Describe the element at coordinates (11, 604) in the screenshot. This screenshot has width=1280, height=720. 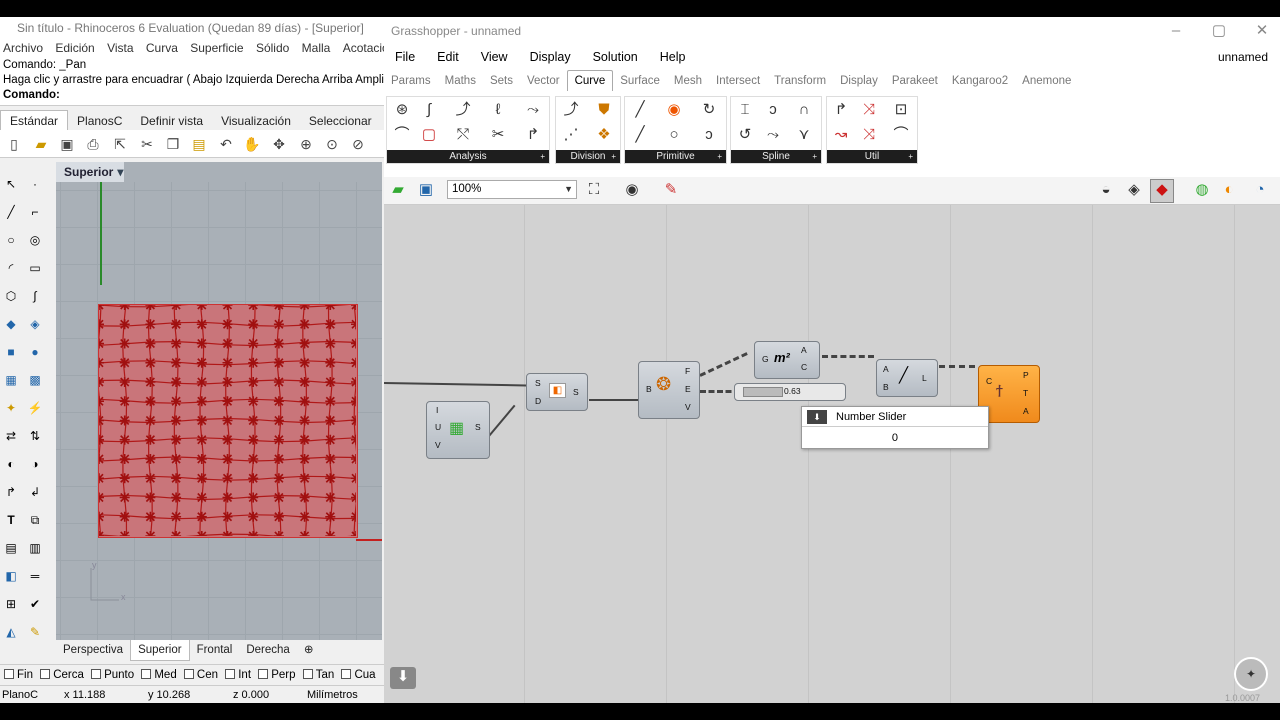
I see `grid-snap-icon: ⊞` at that location.